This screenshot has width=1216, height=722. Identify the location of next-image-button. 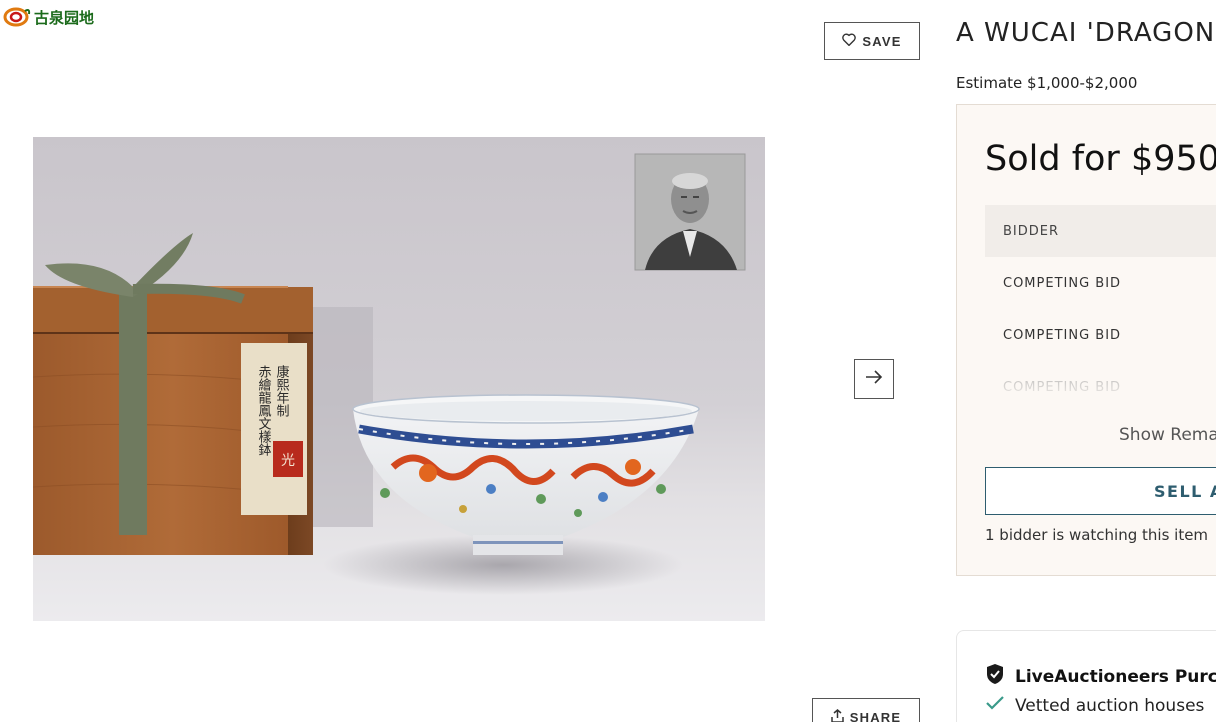
(874, 379).